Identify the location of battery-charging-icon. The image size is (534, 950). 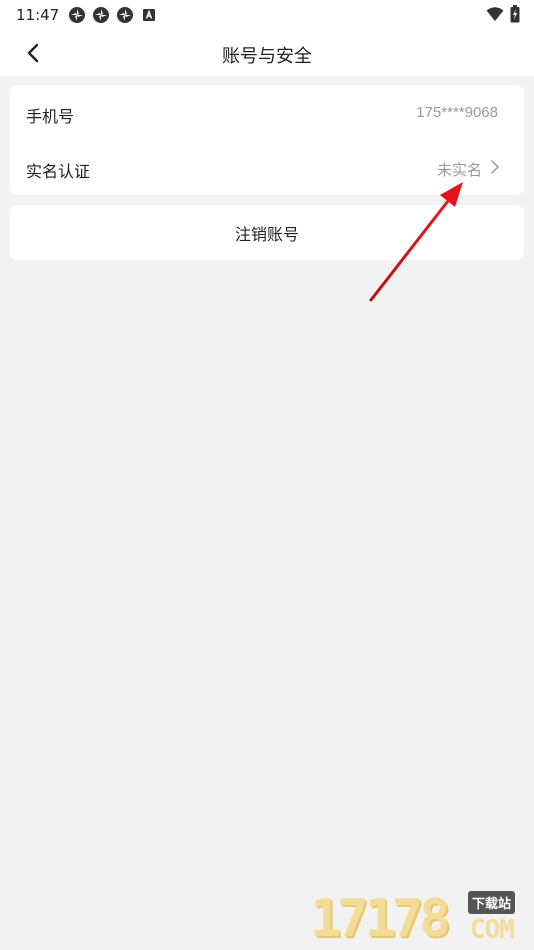
(515, 14).